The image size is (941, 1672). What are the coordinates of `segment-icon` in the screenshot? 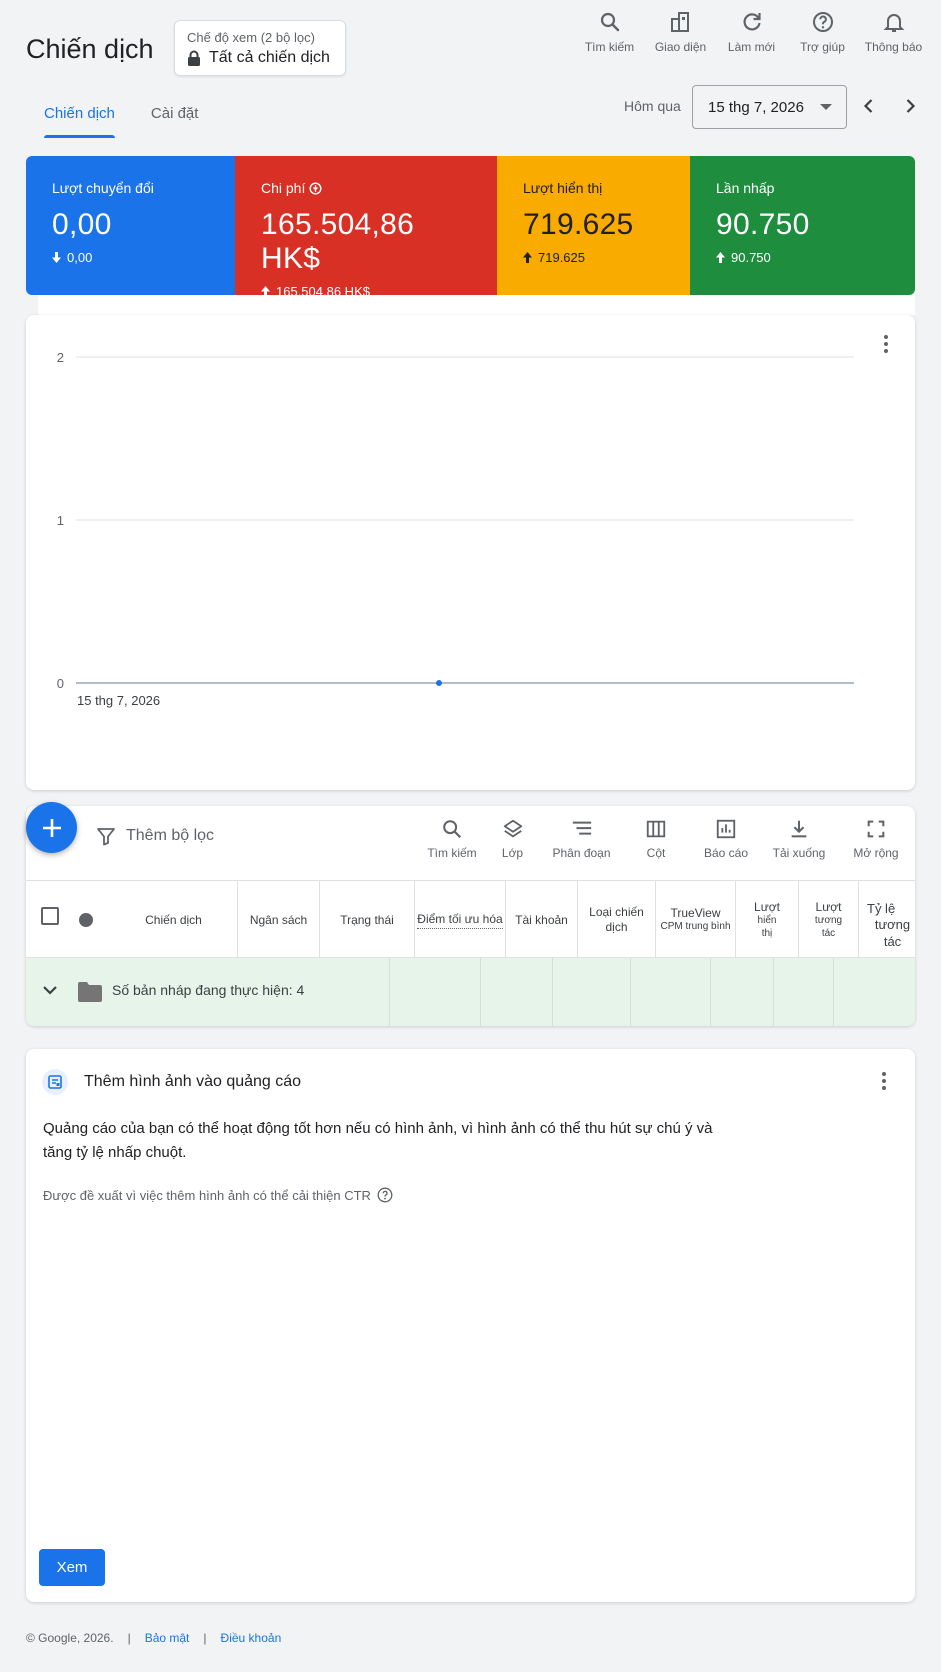 It's located at (581, 828).